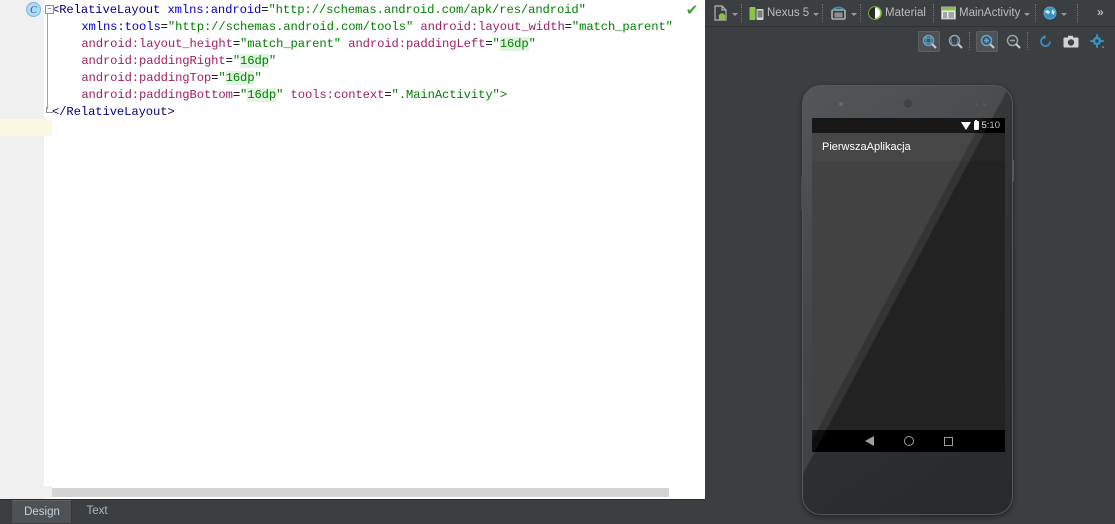 This screenshot has height=524, width=1115. I want to click on tab-design-label: Design, so click(42, 512).